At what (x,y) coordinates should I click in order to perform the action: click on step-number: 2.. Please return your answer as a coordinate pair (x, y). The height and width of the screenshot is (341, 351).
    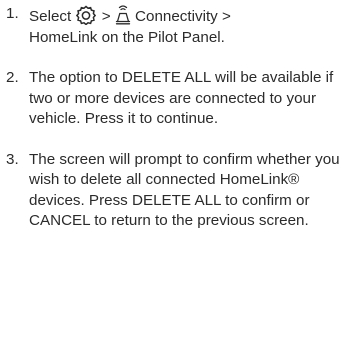
    Looking at the image, I should click on (12, 77).